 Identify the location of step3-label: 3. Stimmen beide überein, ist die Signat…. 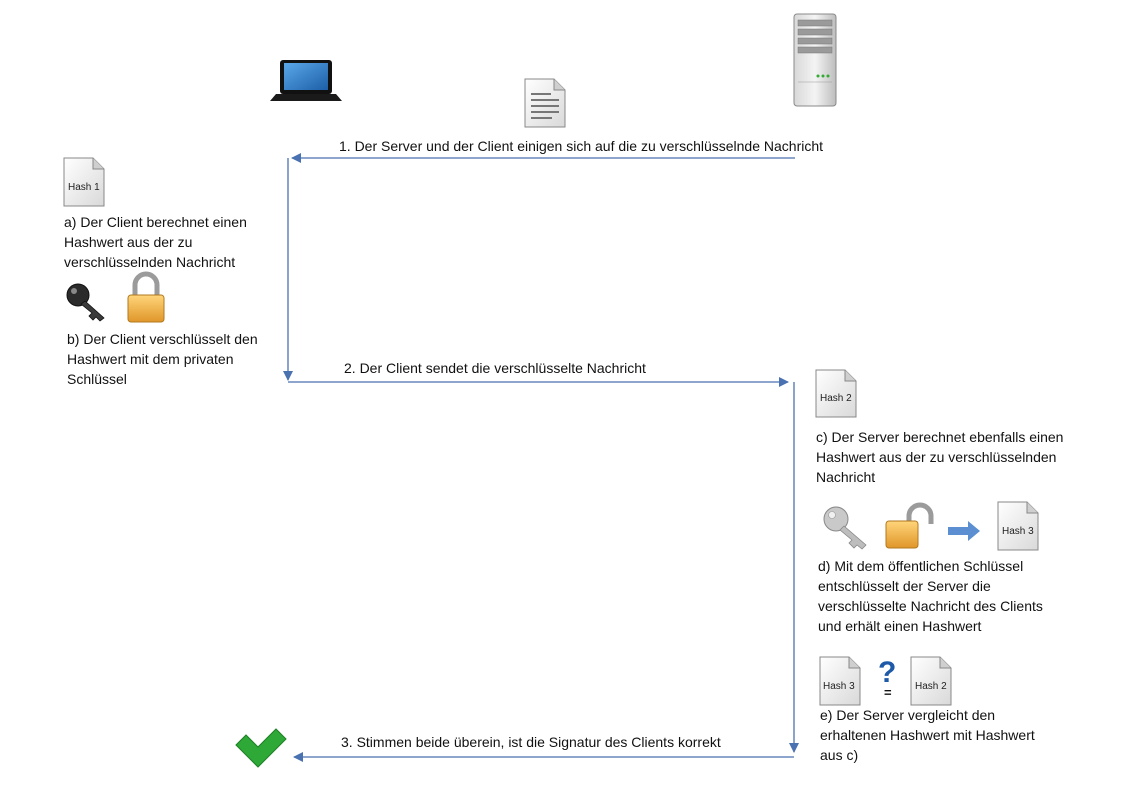
(531, 742).